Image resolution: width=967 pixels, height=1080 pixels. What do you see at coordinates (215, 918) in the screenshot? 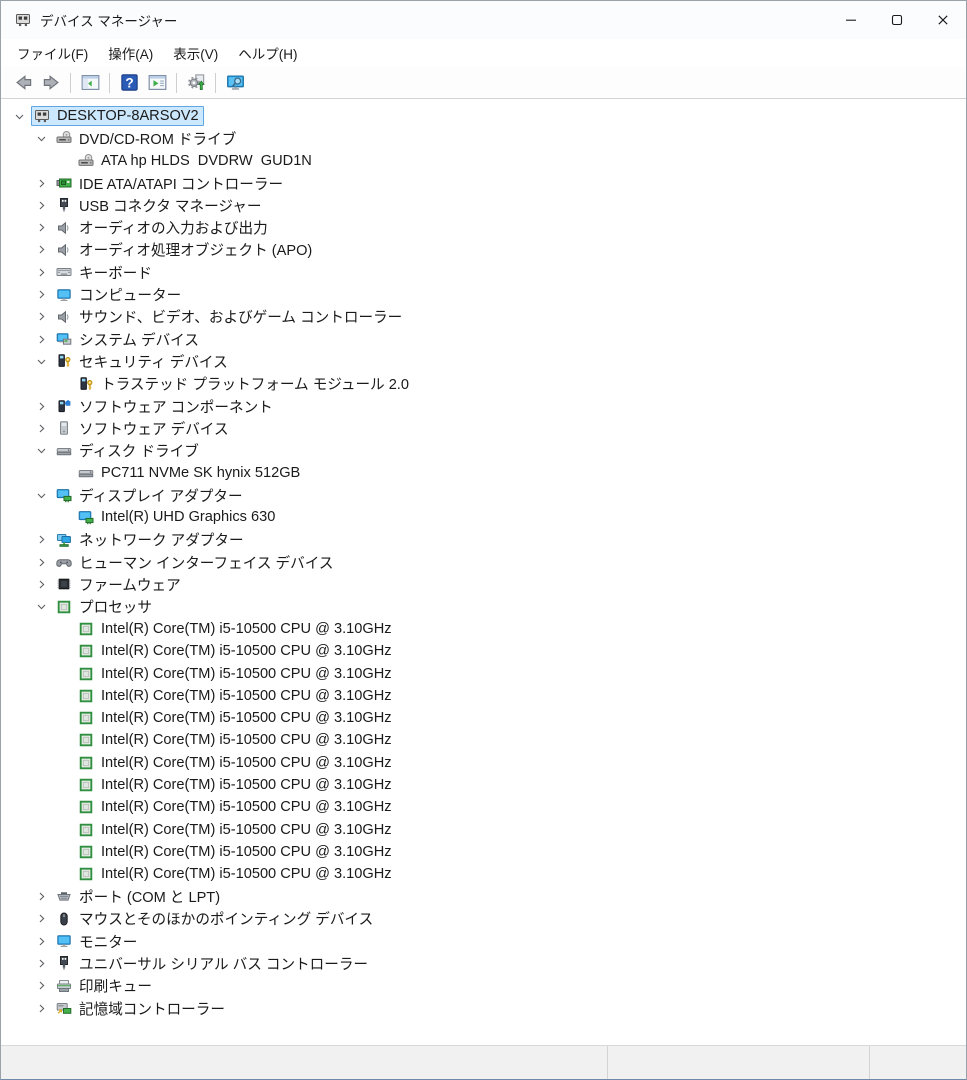
I see `tree-node: マウスとそのほかのポインティング デバイス` at bounding box center [215, 918].